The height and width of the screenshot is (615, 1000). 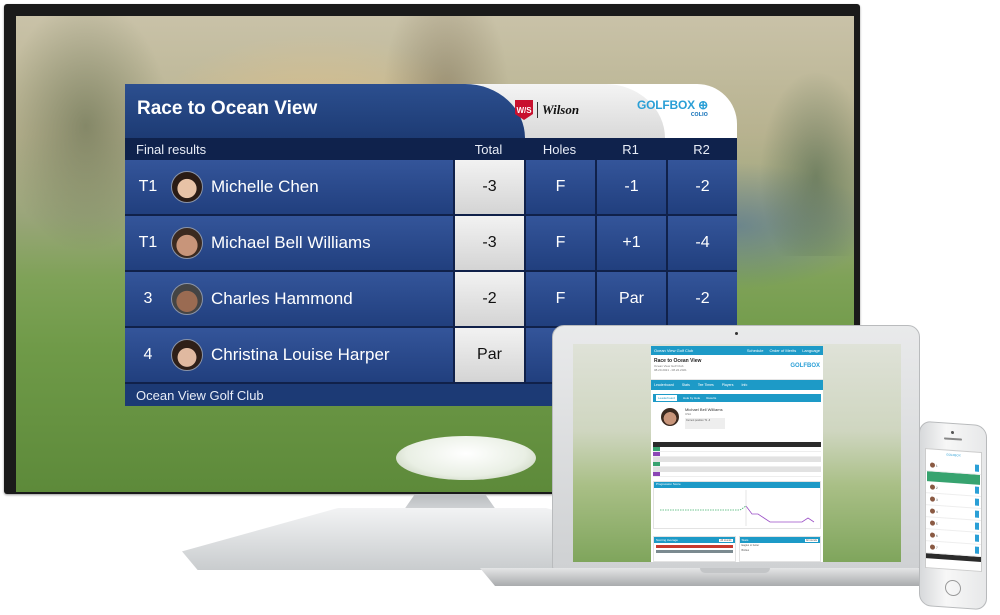 What do you see at coordinates (735, 570) in the screenshot?
I see `laptop-notch` at bounding box center [735, 570].